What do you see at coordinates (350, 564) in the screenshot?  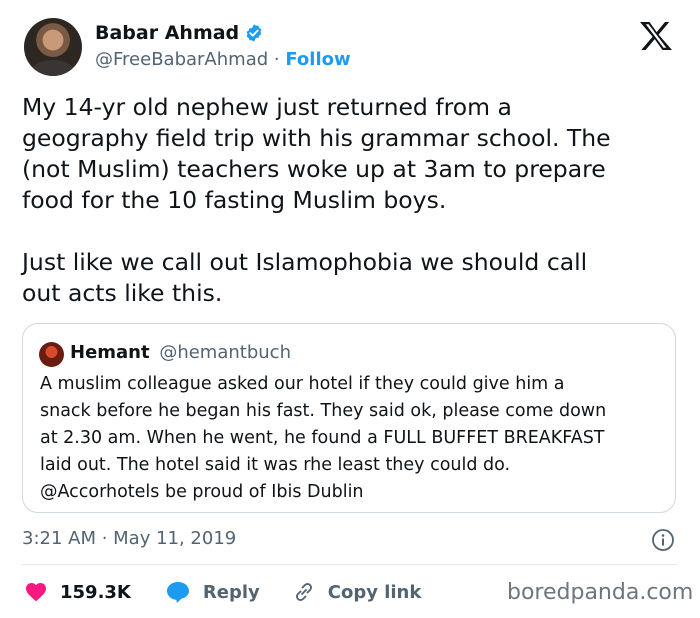 I see `divider` at bounding box center [350, 564].